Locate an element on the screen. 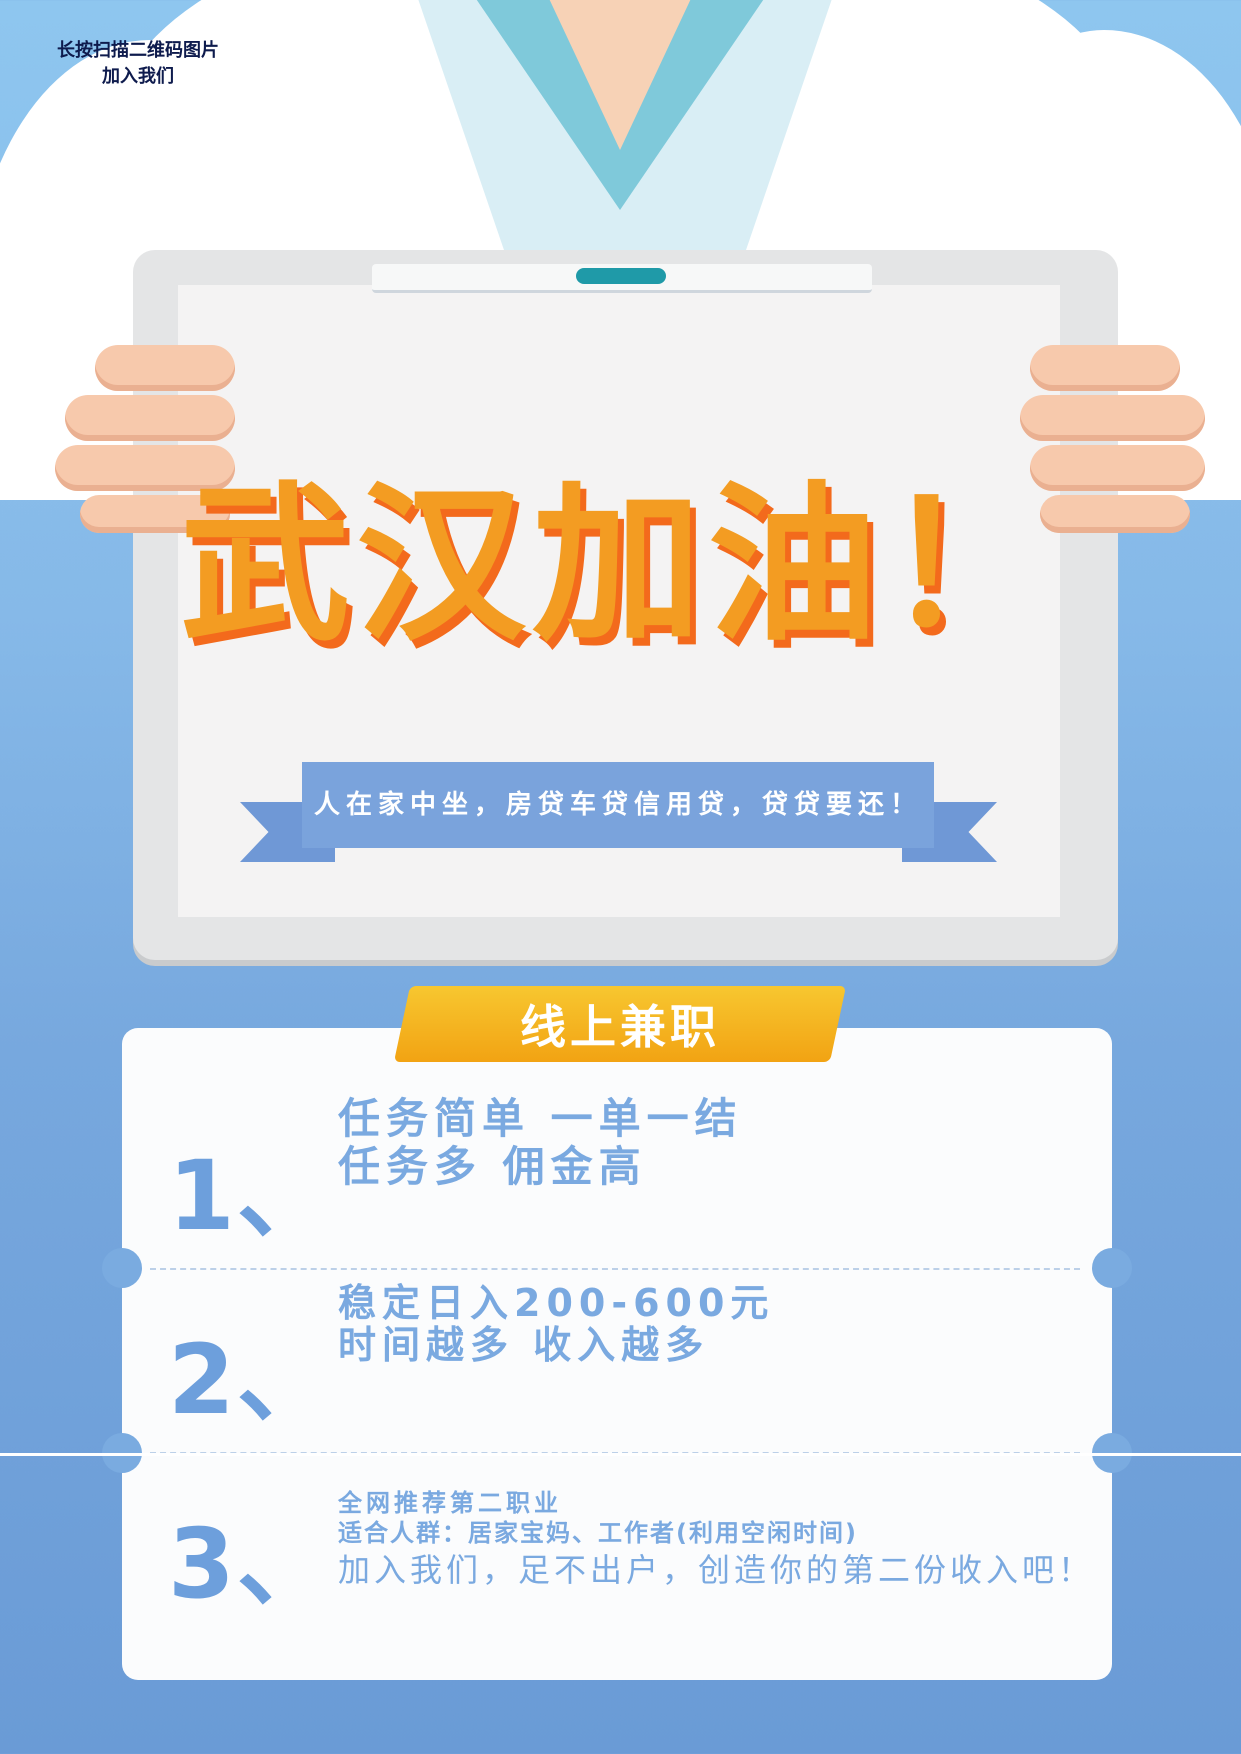 This screenshot has width=1241, height=1754. item-3-line1: 全网推荐第二职业 is located at coordinates (450, 1503).